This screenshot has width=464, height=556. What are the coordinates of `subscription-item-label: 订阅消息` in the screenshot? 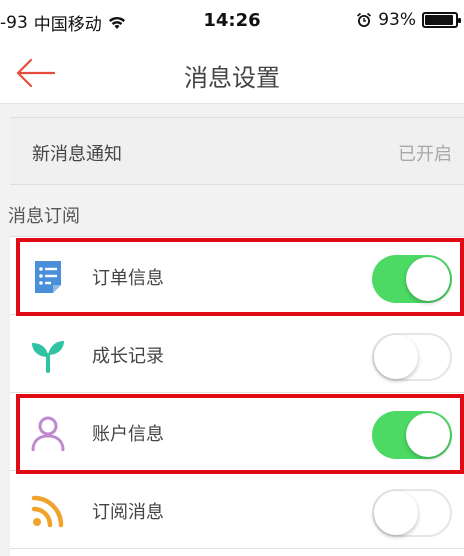 It's located at (128, 512).